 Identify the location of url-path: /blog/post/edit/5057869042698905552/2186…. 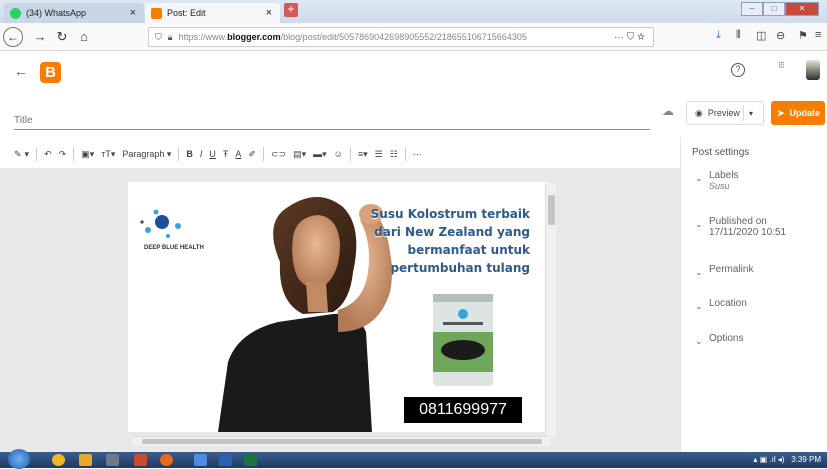
(403, 37).